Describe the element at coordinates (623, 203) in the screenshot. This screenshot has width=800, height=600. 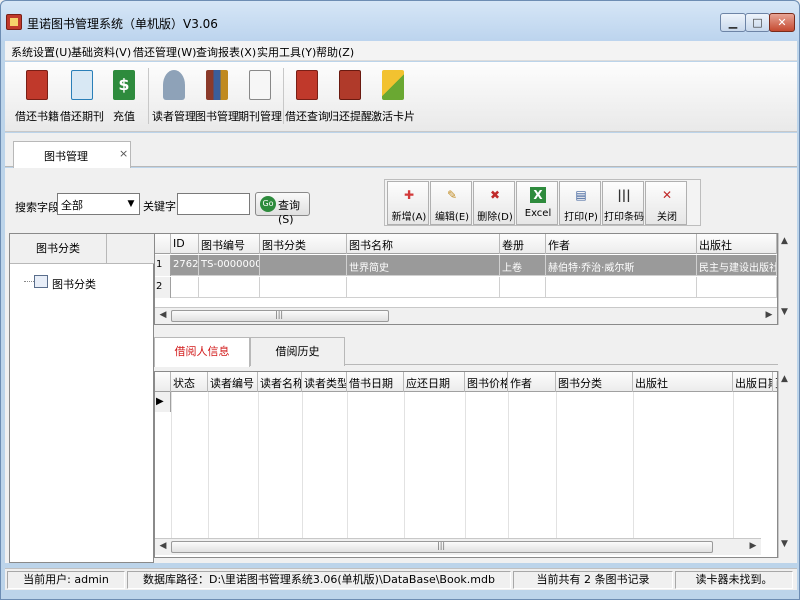
I see `print-barcode-button: ||| 打印条码` at that location.